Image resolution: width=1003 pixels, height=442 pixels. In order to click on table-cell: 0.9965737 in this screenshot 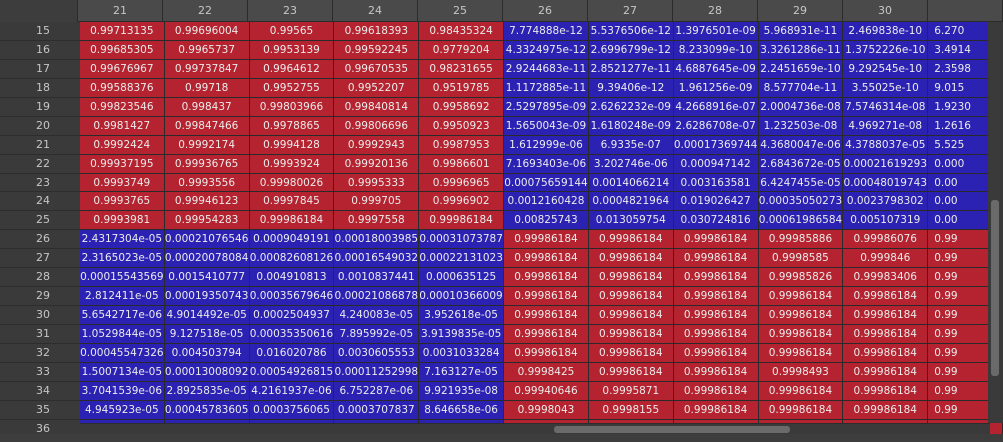, I will do `click(207, 50)`.